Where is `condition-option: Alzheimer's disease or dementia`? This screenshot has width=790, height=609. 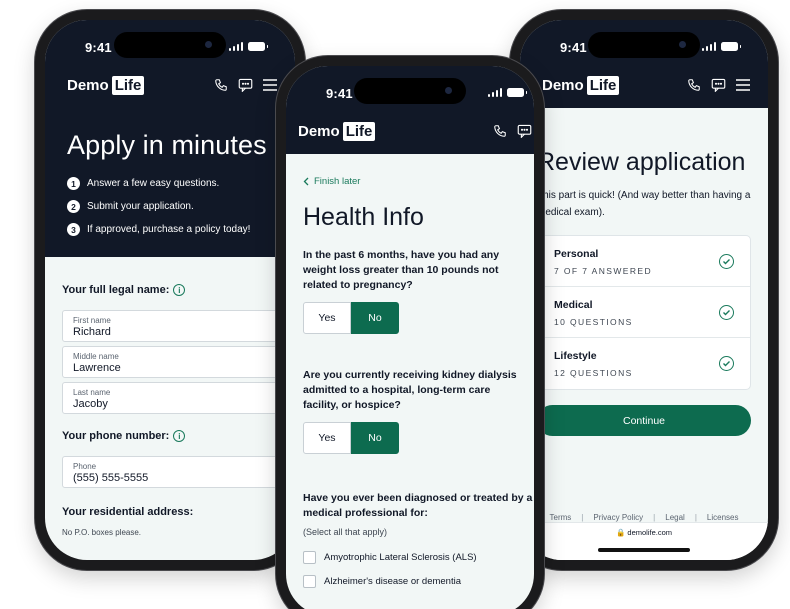 condition-option: Alzheimer's disease or dementia is located at coordinates (415, 581).